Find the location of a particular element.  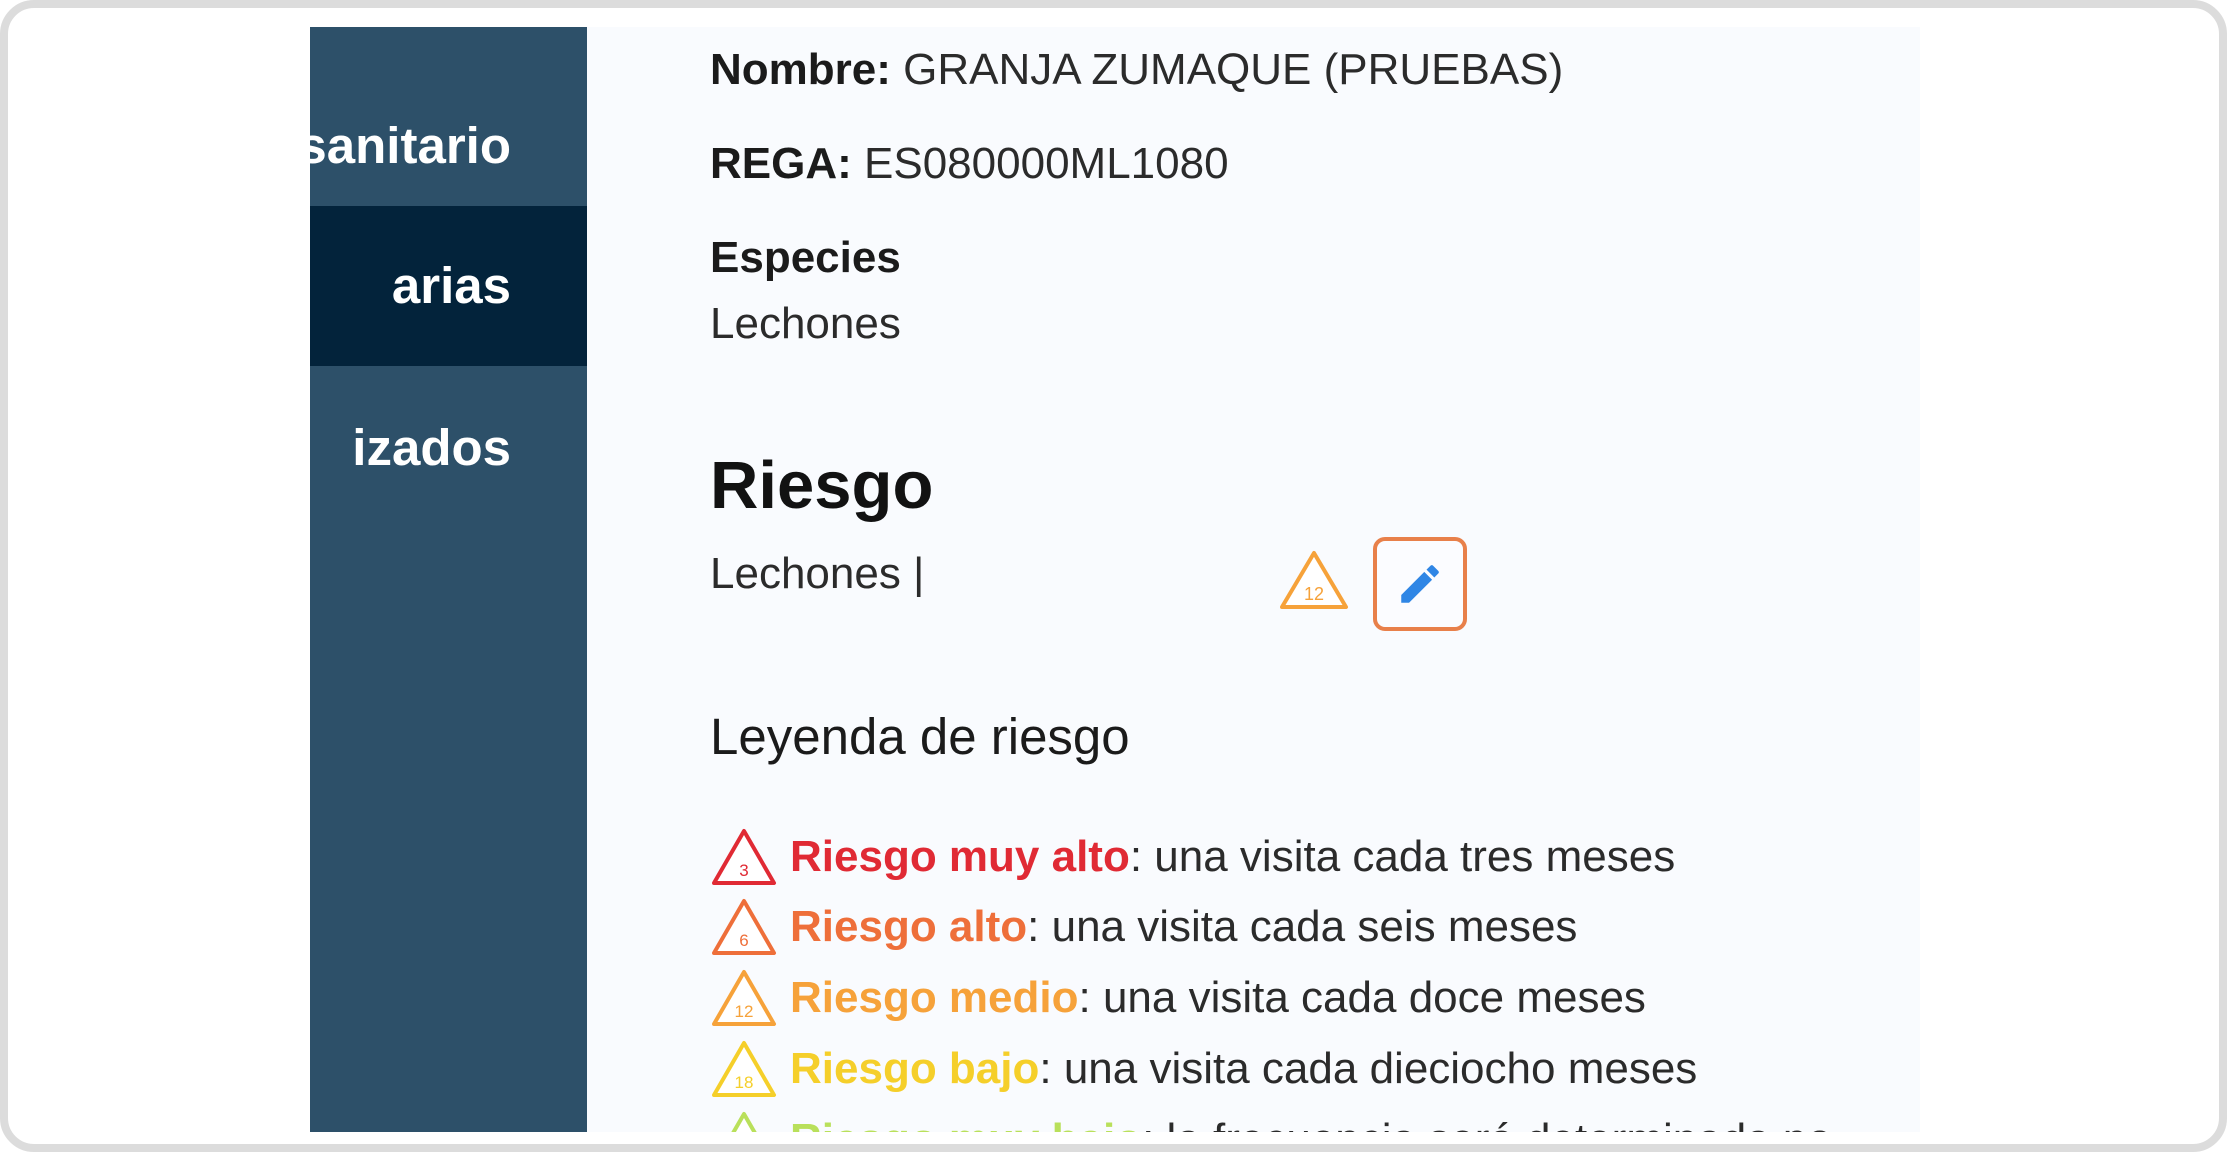

warning-triangle-icon: 3 is located at coordinates (744, 857).